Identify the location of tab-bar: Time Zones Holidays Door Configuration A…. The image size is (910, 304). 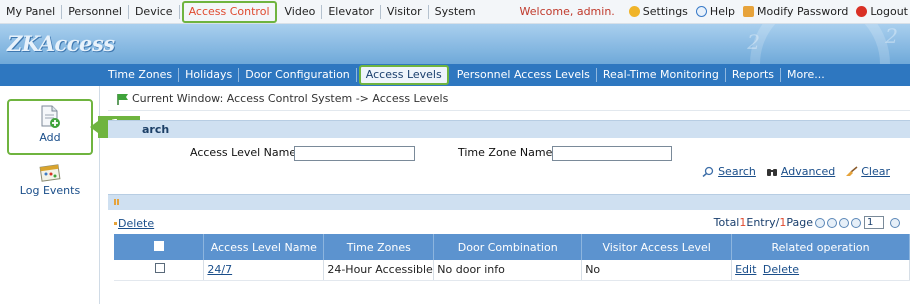
(505, 75).